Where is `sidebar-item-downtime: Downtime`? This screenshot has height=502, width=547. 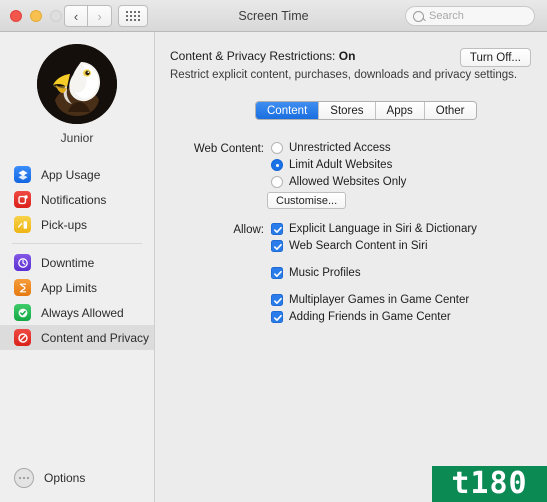 sidebar-item-downtime: Downtime is located at coordinates (77, 262).